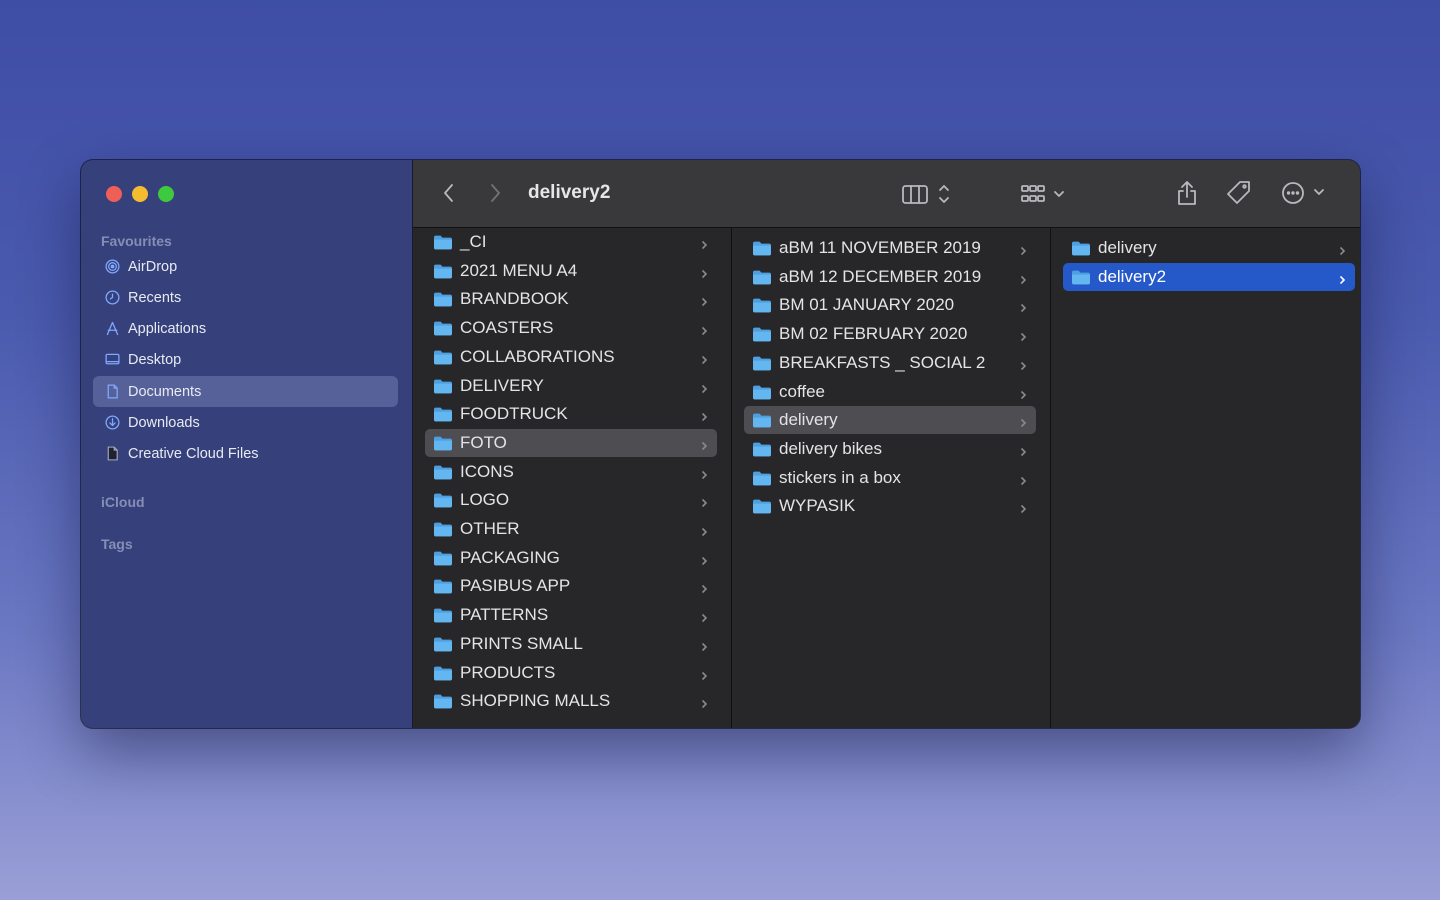  I want to click on folder-label: coffee, so click(802, 391).